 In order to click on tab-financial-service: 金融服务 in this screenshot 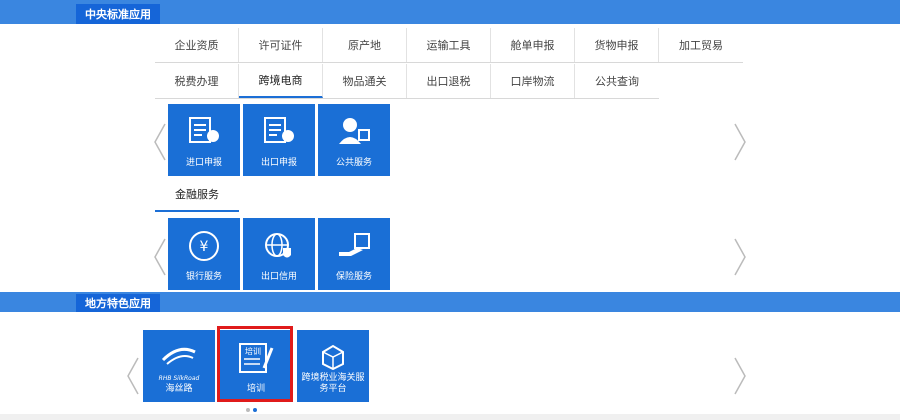, I will do `click(197, 195)`.